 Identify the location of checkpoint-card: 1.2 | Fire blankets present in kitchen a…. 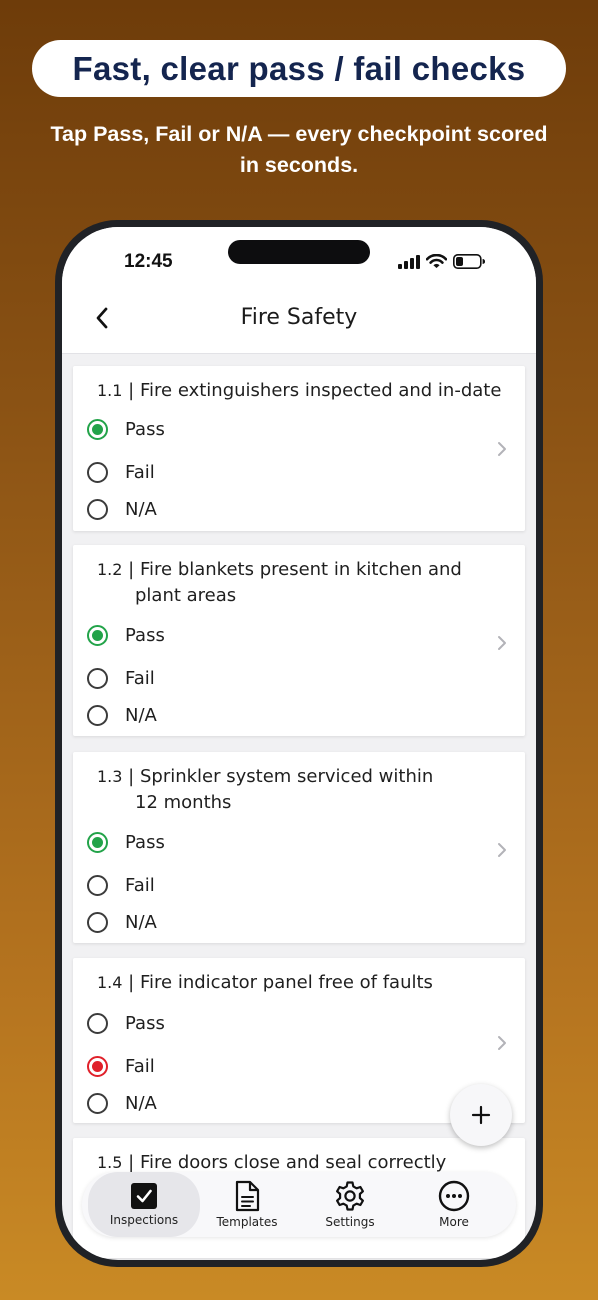
(299, 640).